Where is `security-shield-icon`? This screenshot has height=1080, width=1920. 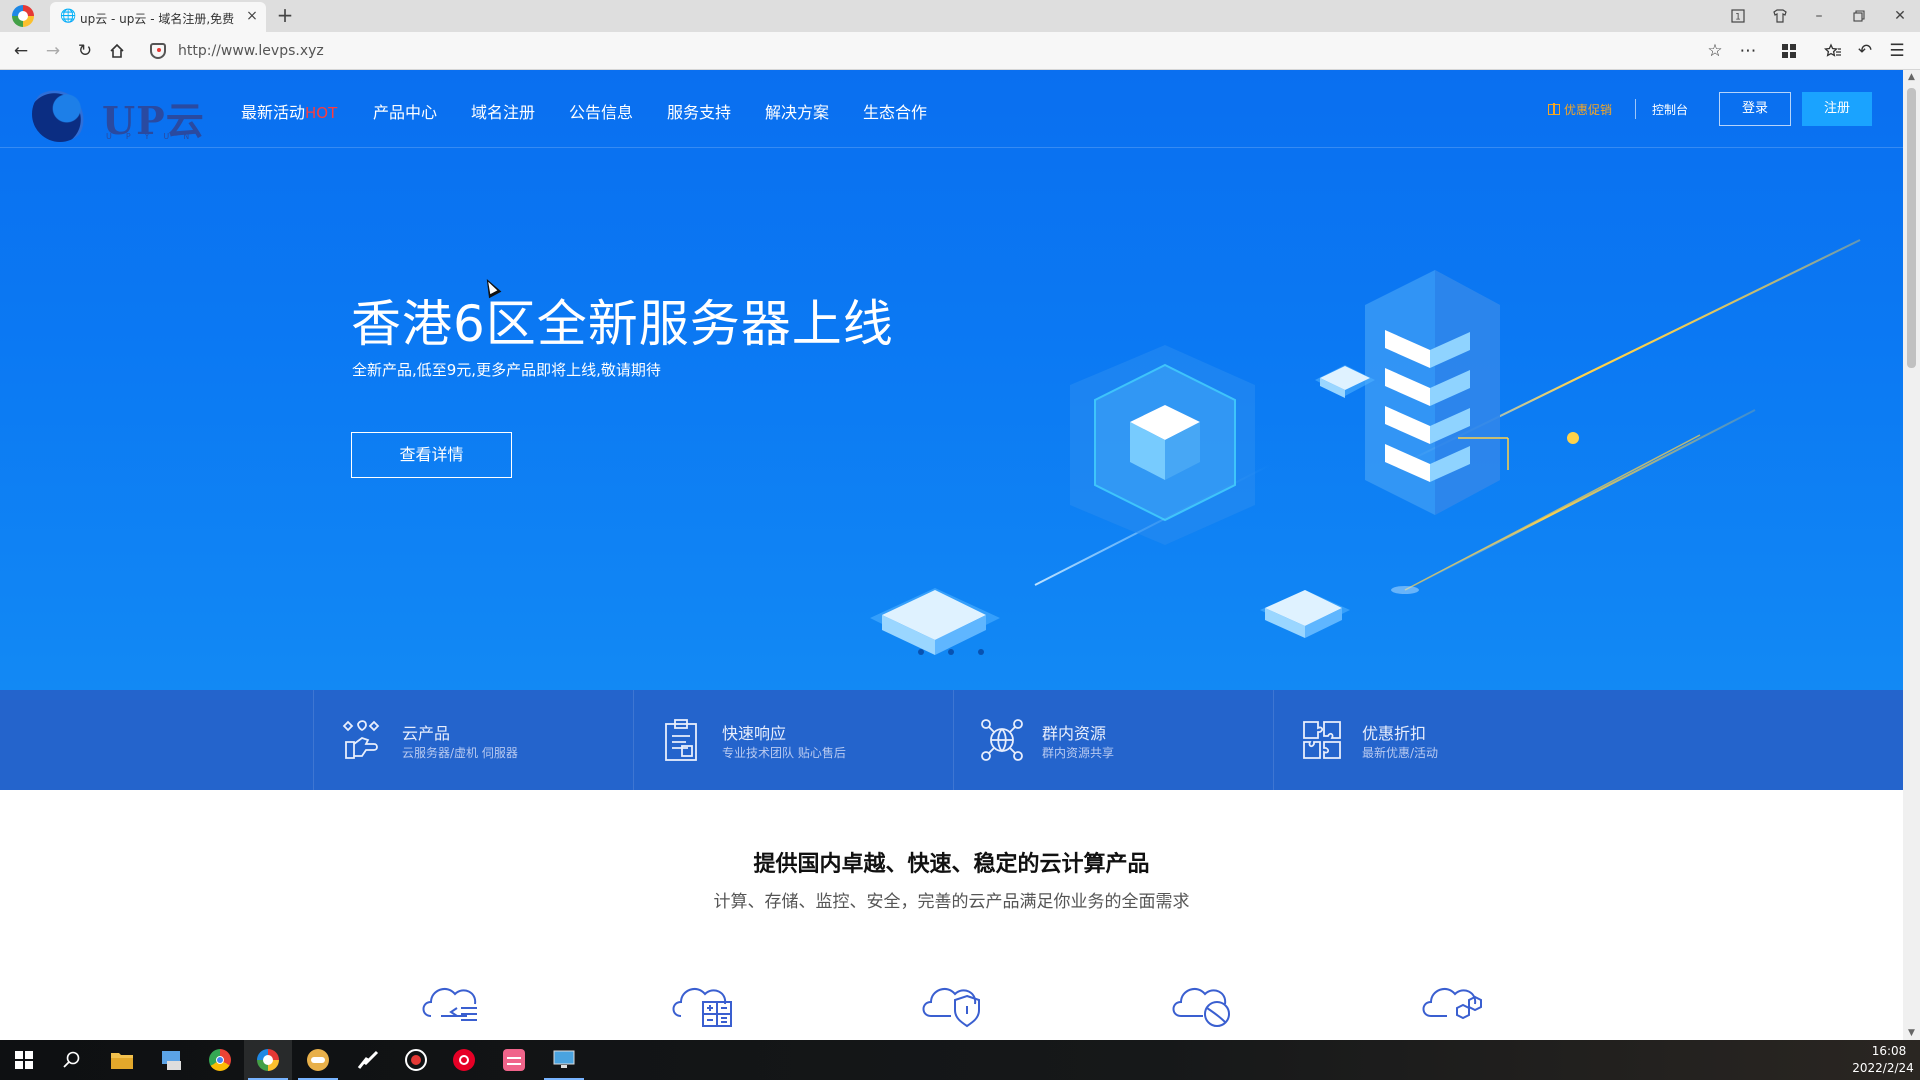
security-shield-icon is located at coordinates (158, 51).